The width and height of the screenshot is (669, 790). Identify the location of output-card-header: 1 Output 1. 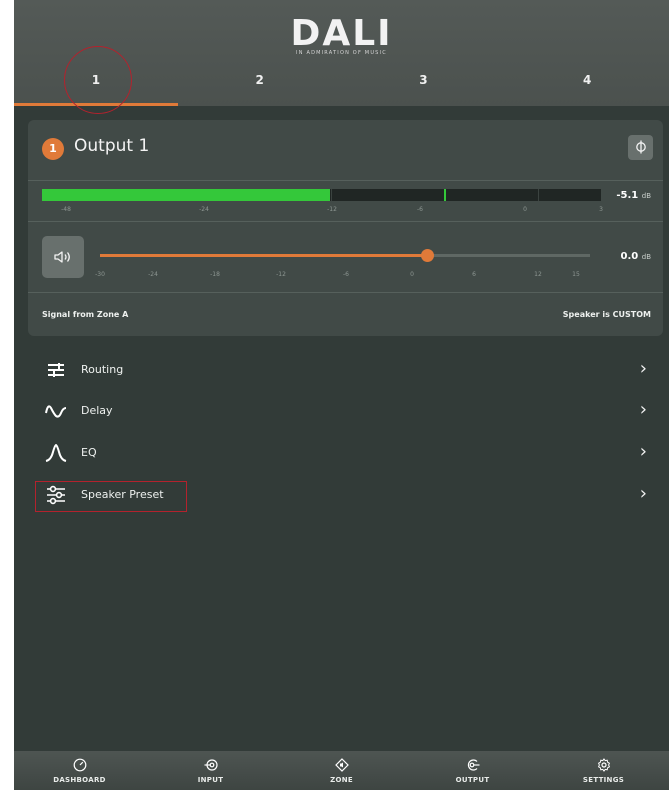
(345, 150).